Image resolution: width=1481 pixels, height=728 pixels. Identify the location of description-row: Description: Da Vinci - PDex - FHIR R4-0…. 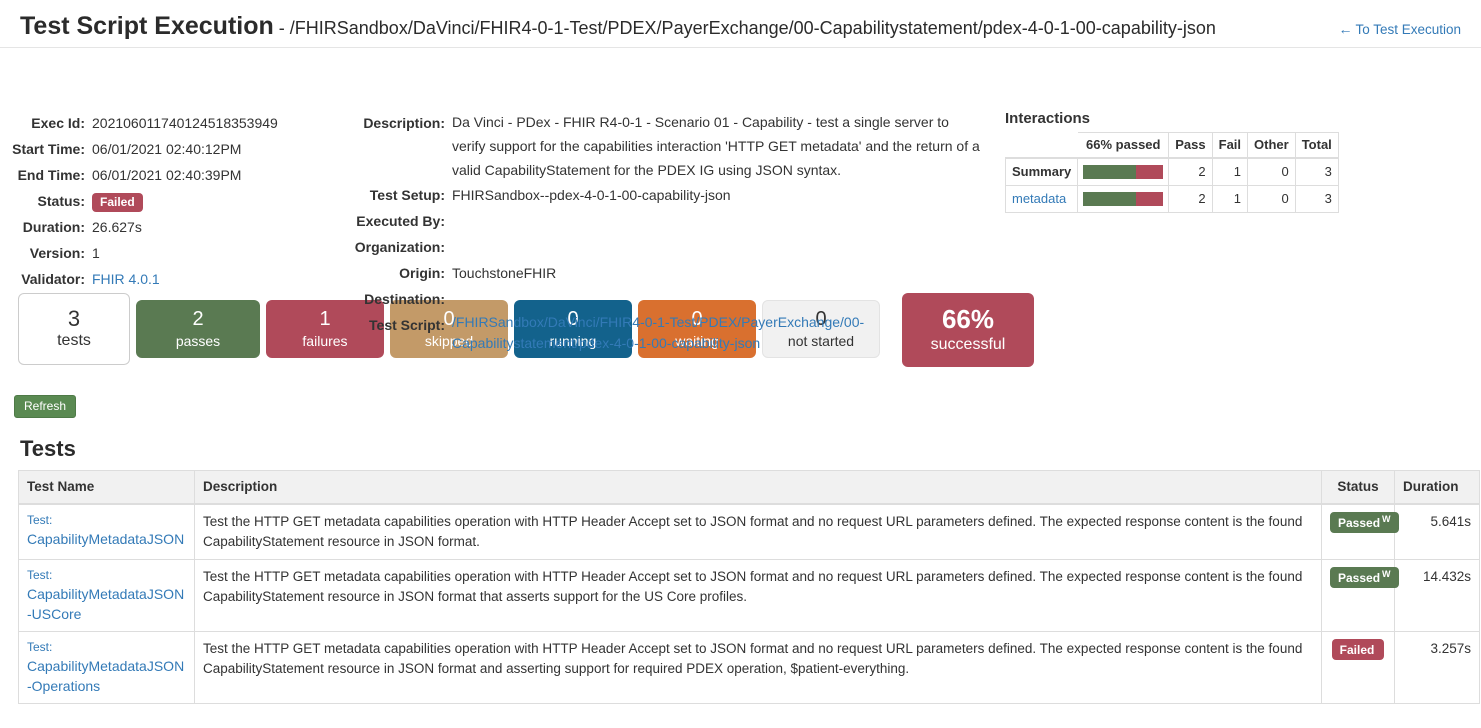
(665, 146).